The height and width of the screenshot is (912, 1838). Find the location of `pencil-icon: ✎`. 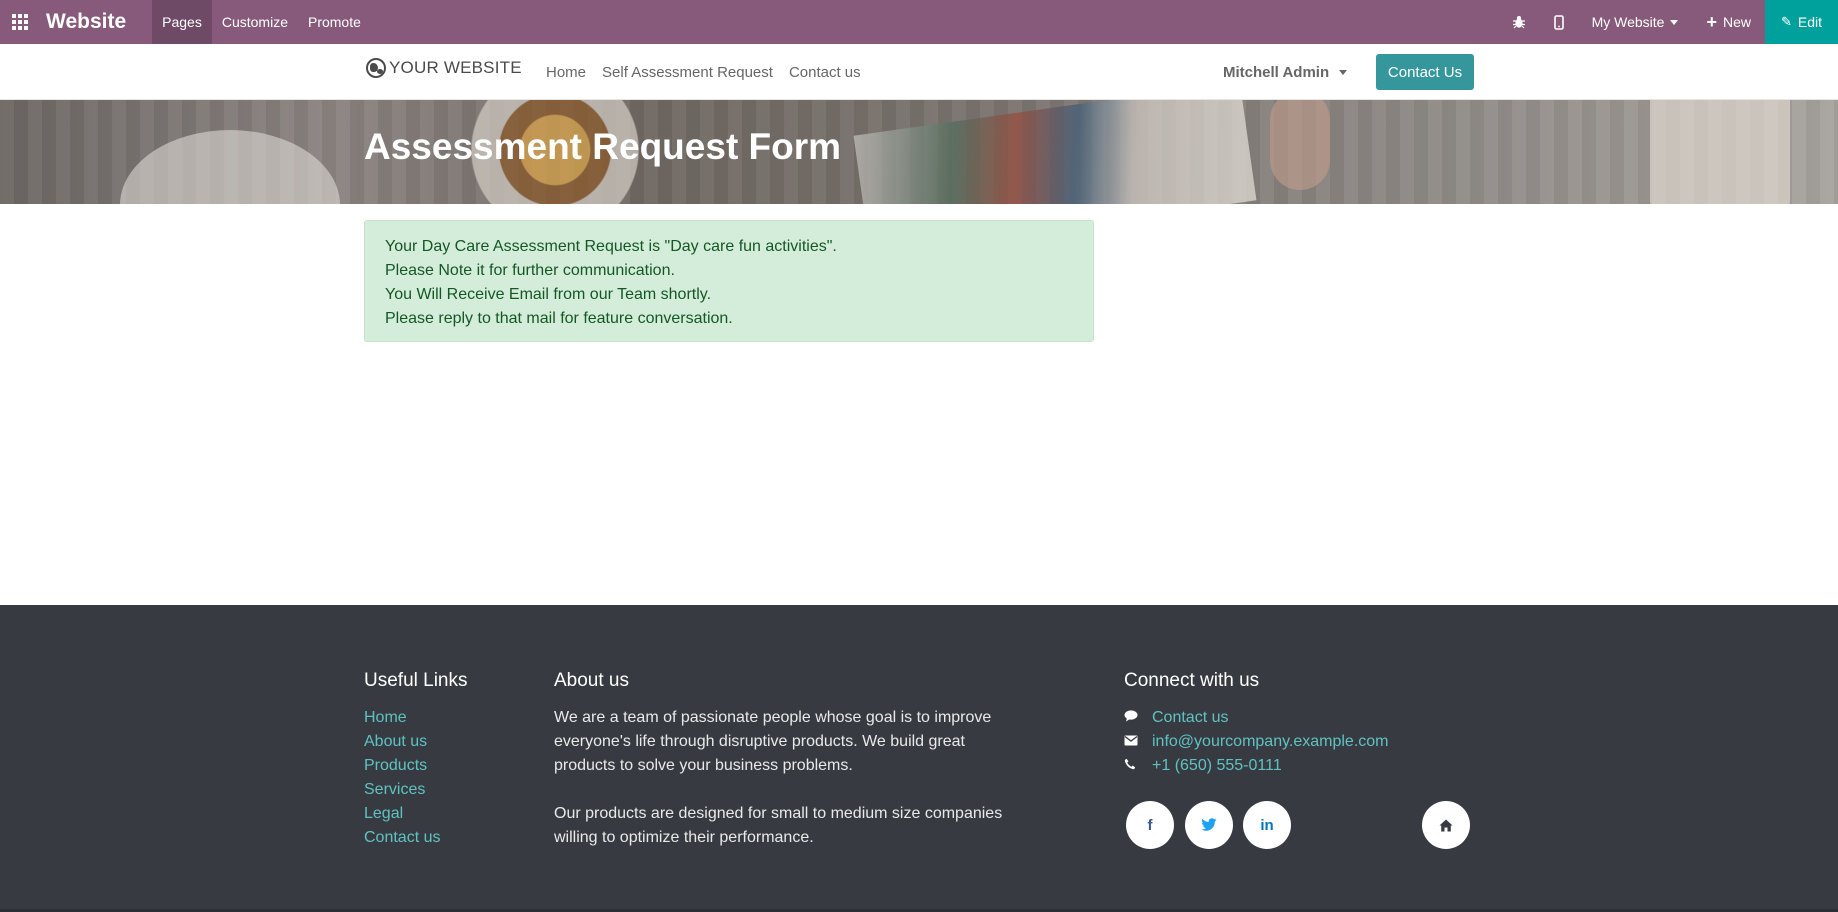

pencil-icon: ✎ is located at coordinates (1786, 21).